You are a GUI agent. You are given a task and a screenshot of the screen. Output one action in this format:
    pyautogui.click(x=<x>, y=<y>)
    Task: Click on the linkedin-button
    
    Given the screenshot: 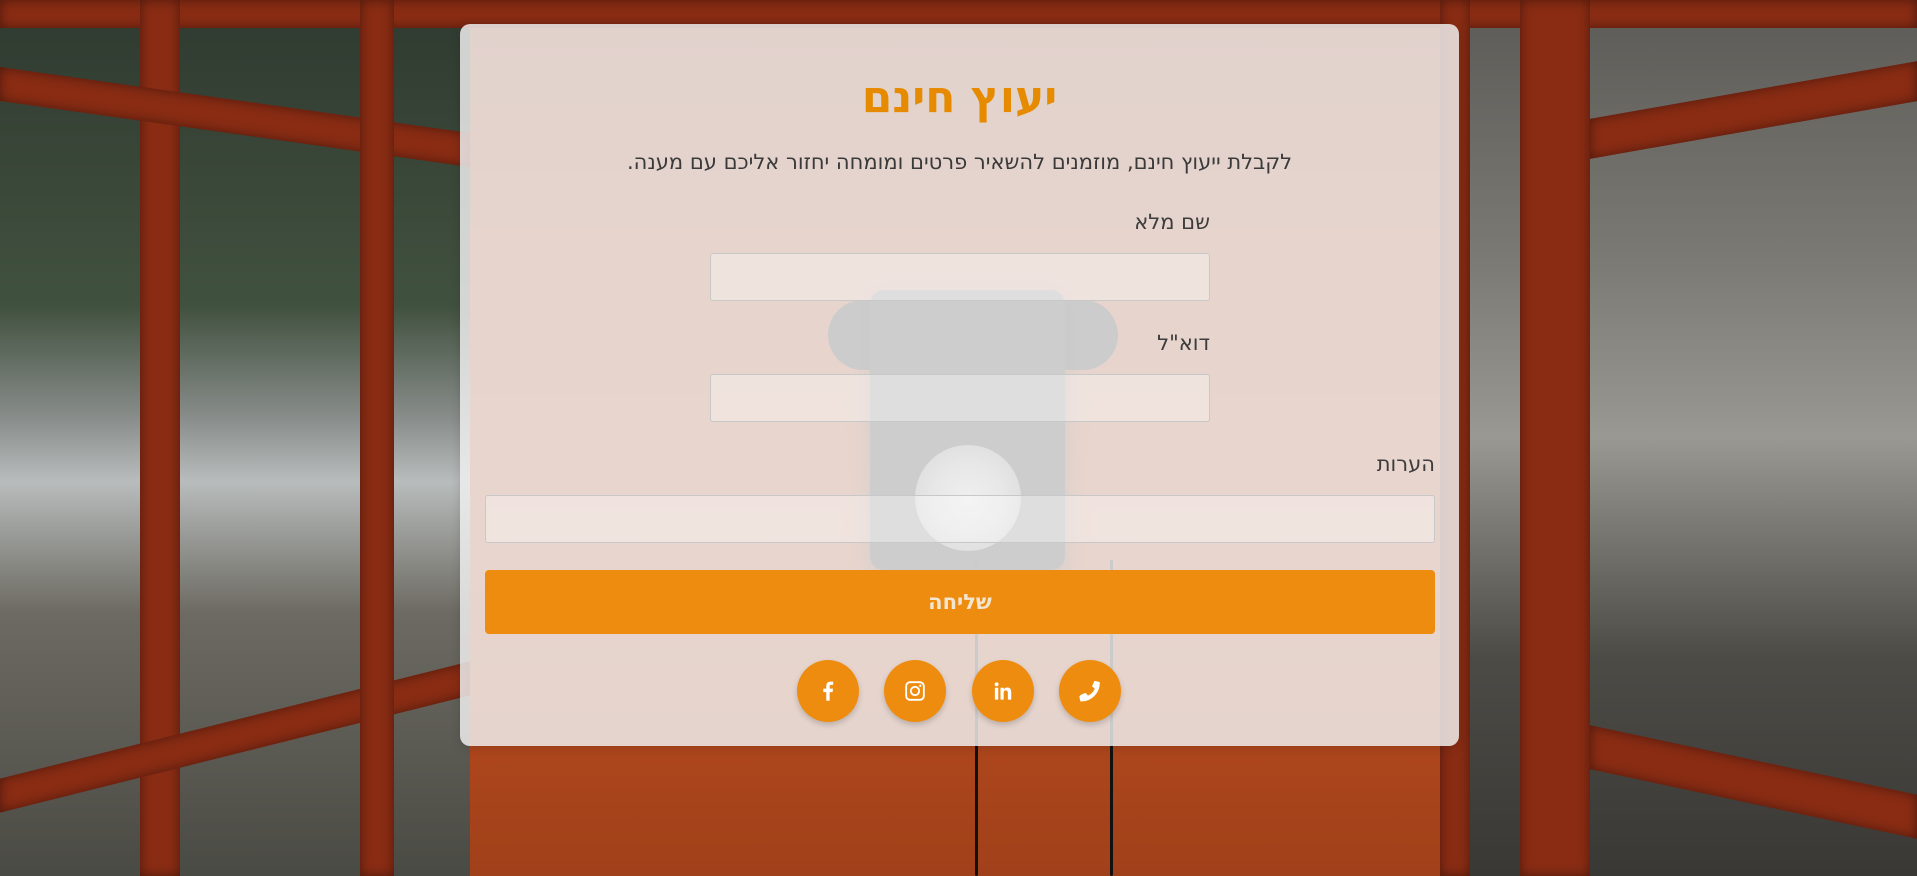 What is the action you would take?
    pyautogui.click(x=1003, y=691)
    